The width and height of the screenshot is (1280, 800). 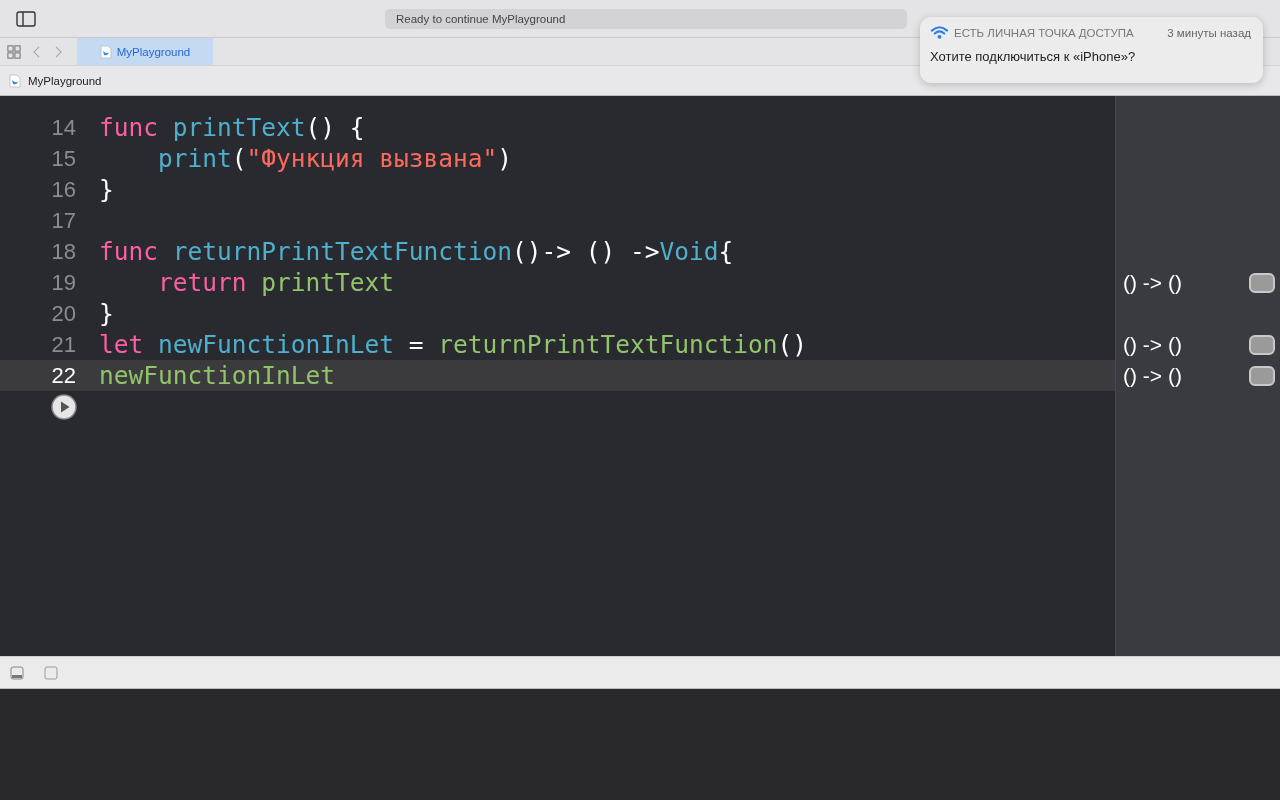 What do you see at coordinates (64, 406) in the screenshot?
I see `run-play-icon` at bounding box center [64, 406].